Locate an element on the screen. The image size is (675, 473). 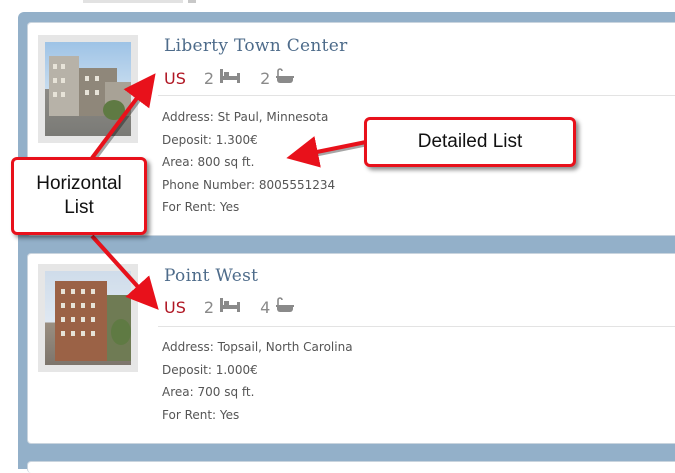
callout-horizontal-list: Horizontal List is located at coordinates (79, 196).